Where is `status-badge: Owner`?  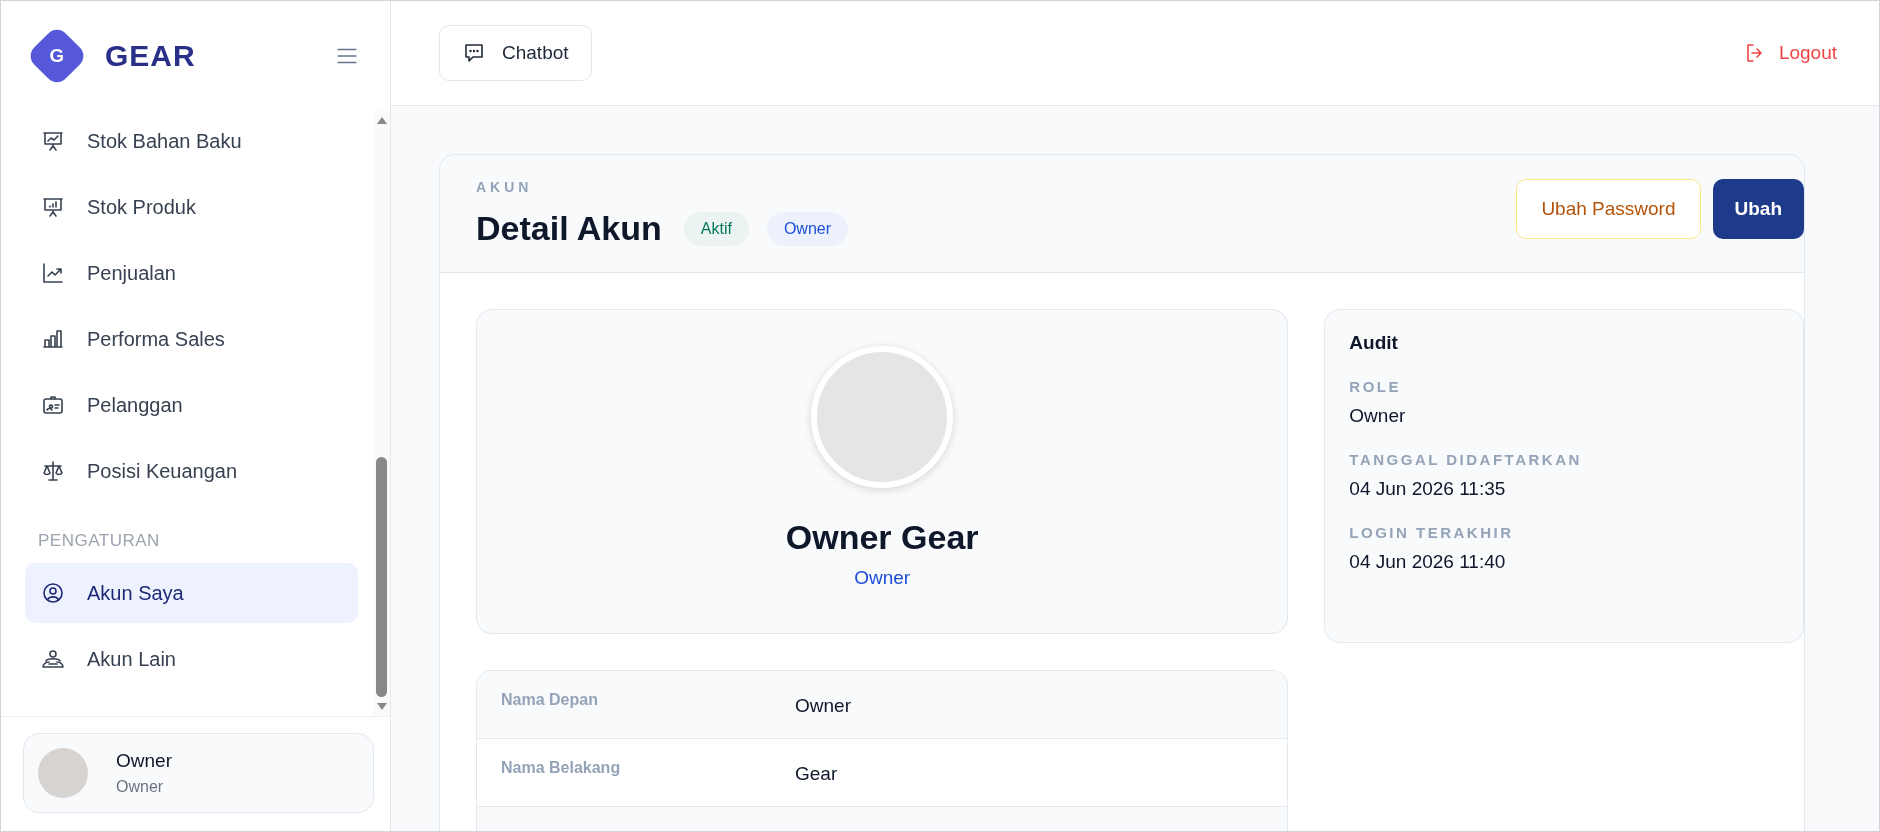 status-badge: Owner is located at coordinates (807, 228).